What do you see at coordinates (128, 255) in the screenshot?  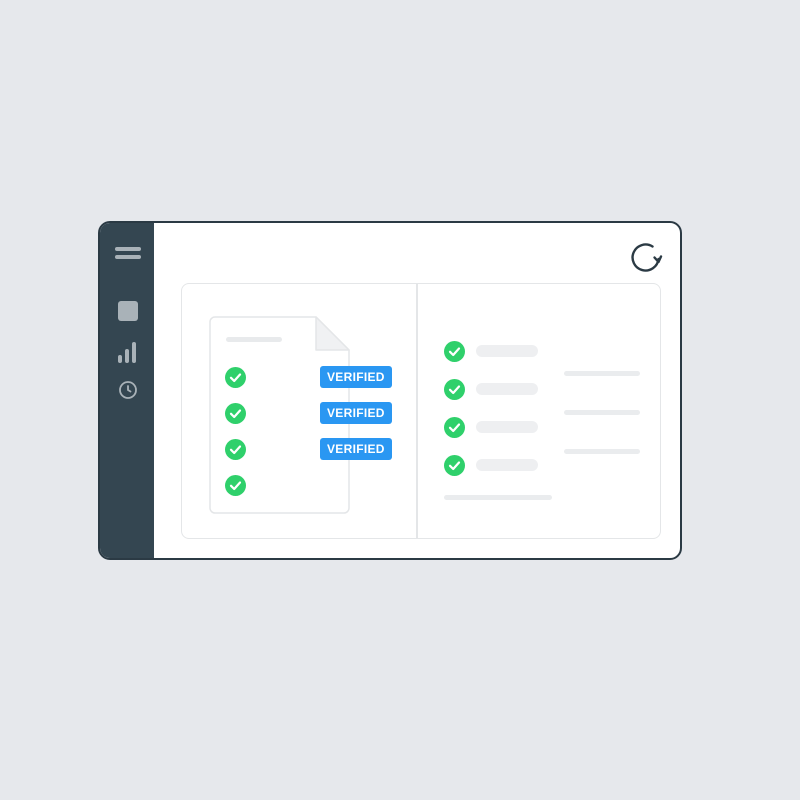 I see `menu-icon` at bounding box center [128, 255].